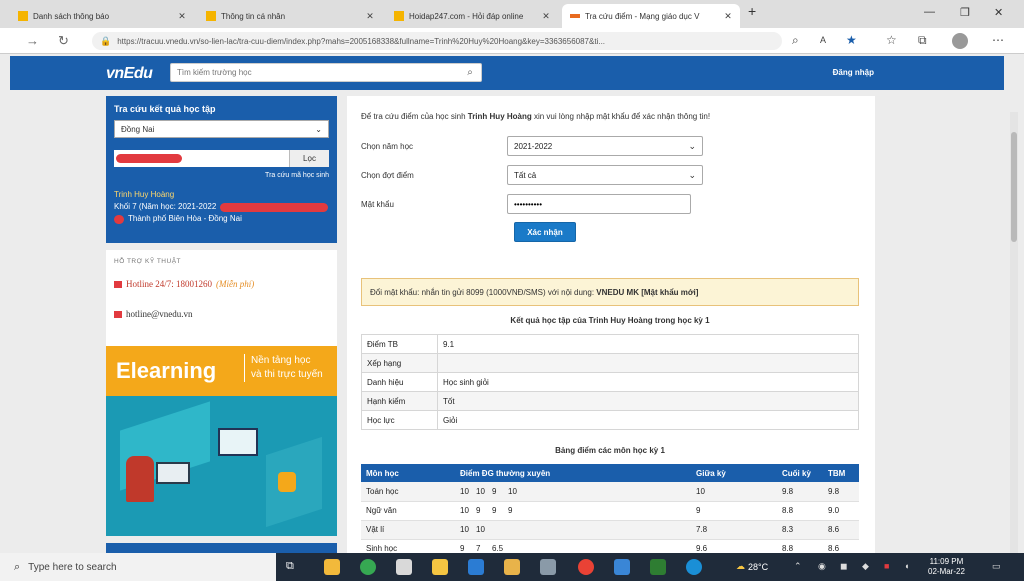 The image size is (1024, 581). Describe the element at coordinates (599, 204) in the screenshot. I see `password-input` at that location.